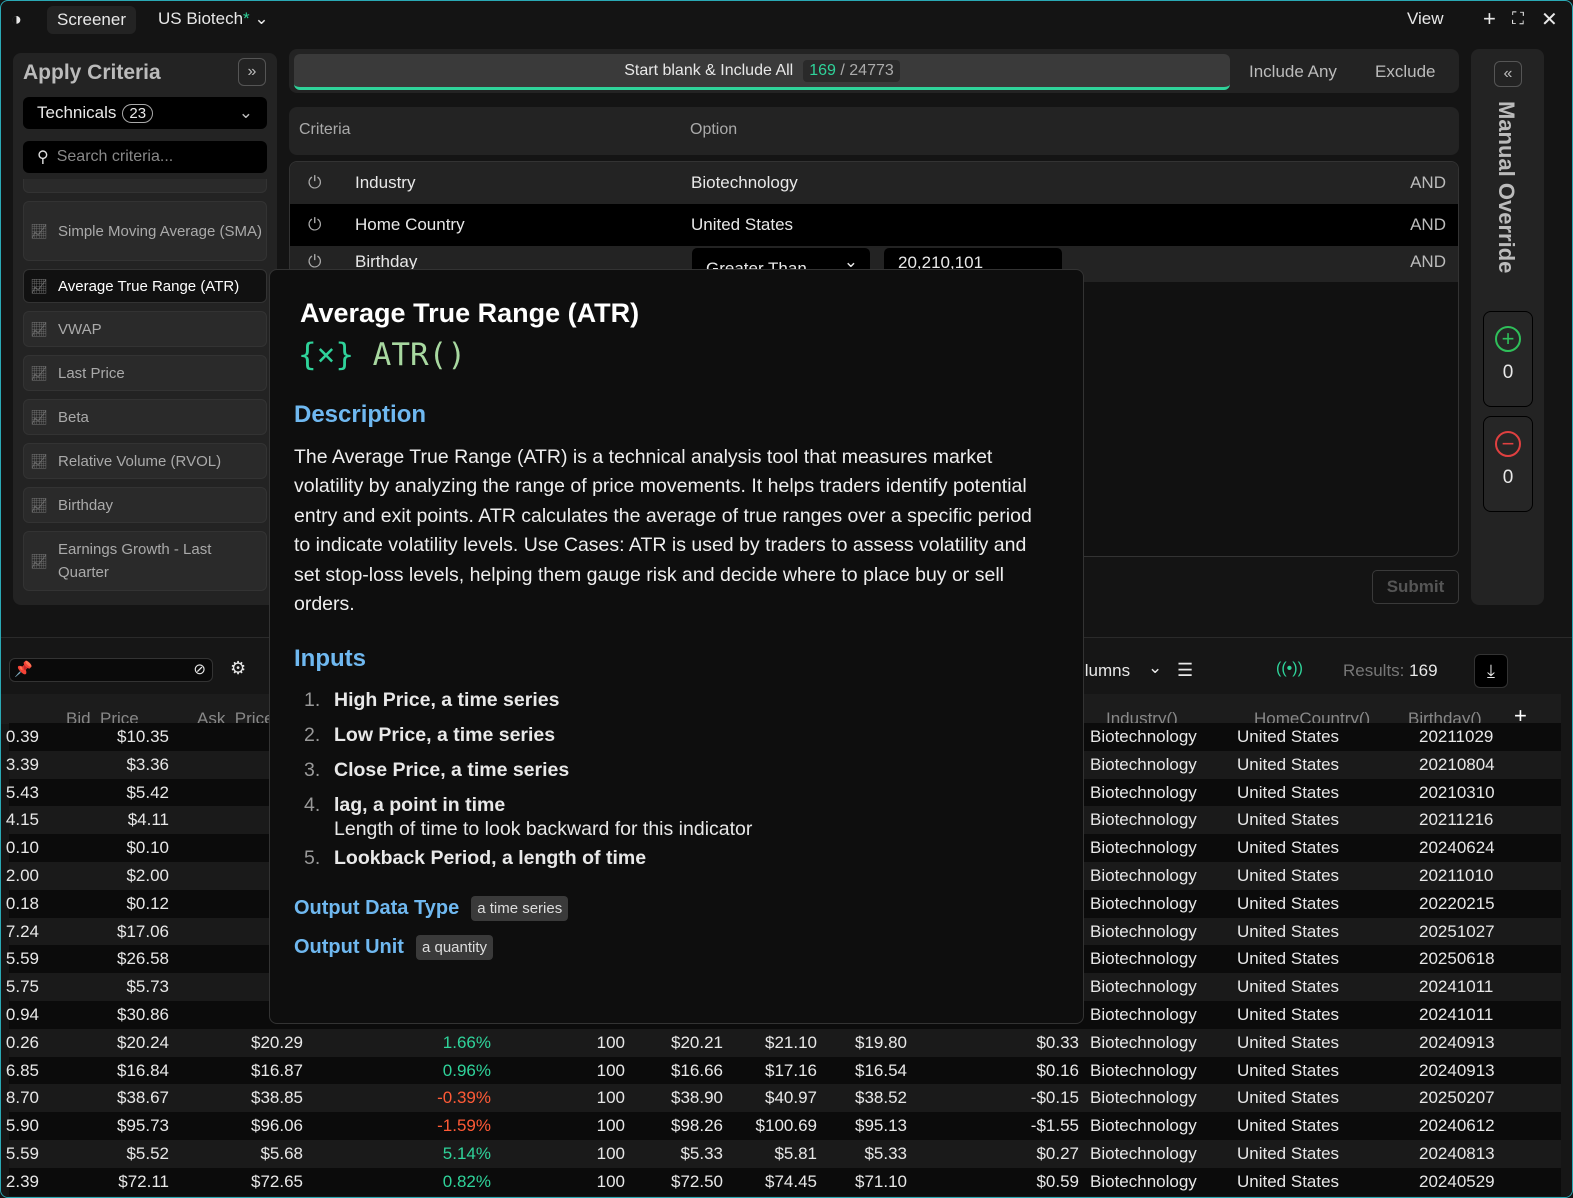 The width and height of the screenshot is (1573, 1198). Describe the element at coordinates (22, 875) in the screenshot. I see `cell-c0: 2.00` at that location.